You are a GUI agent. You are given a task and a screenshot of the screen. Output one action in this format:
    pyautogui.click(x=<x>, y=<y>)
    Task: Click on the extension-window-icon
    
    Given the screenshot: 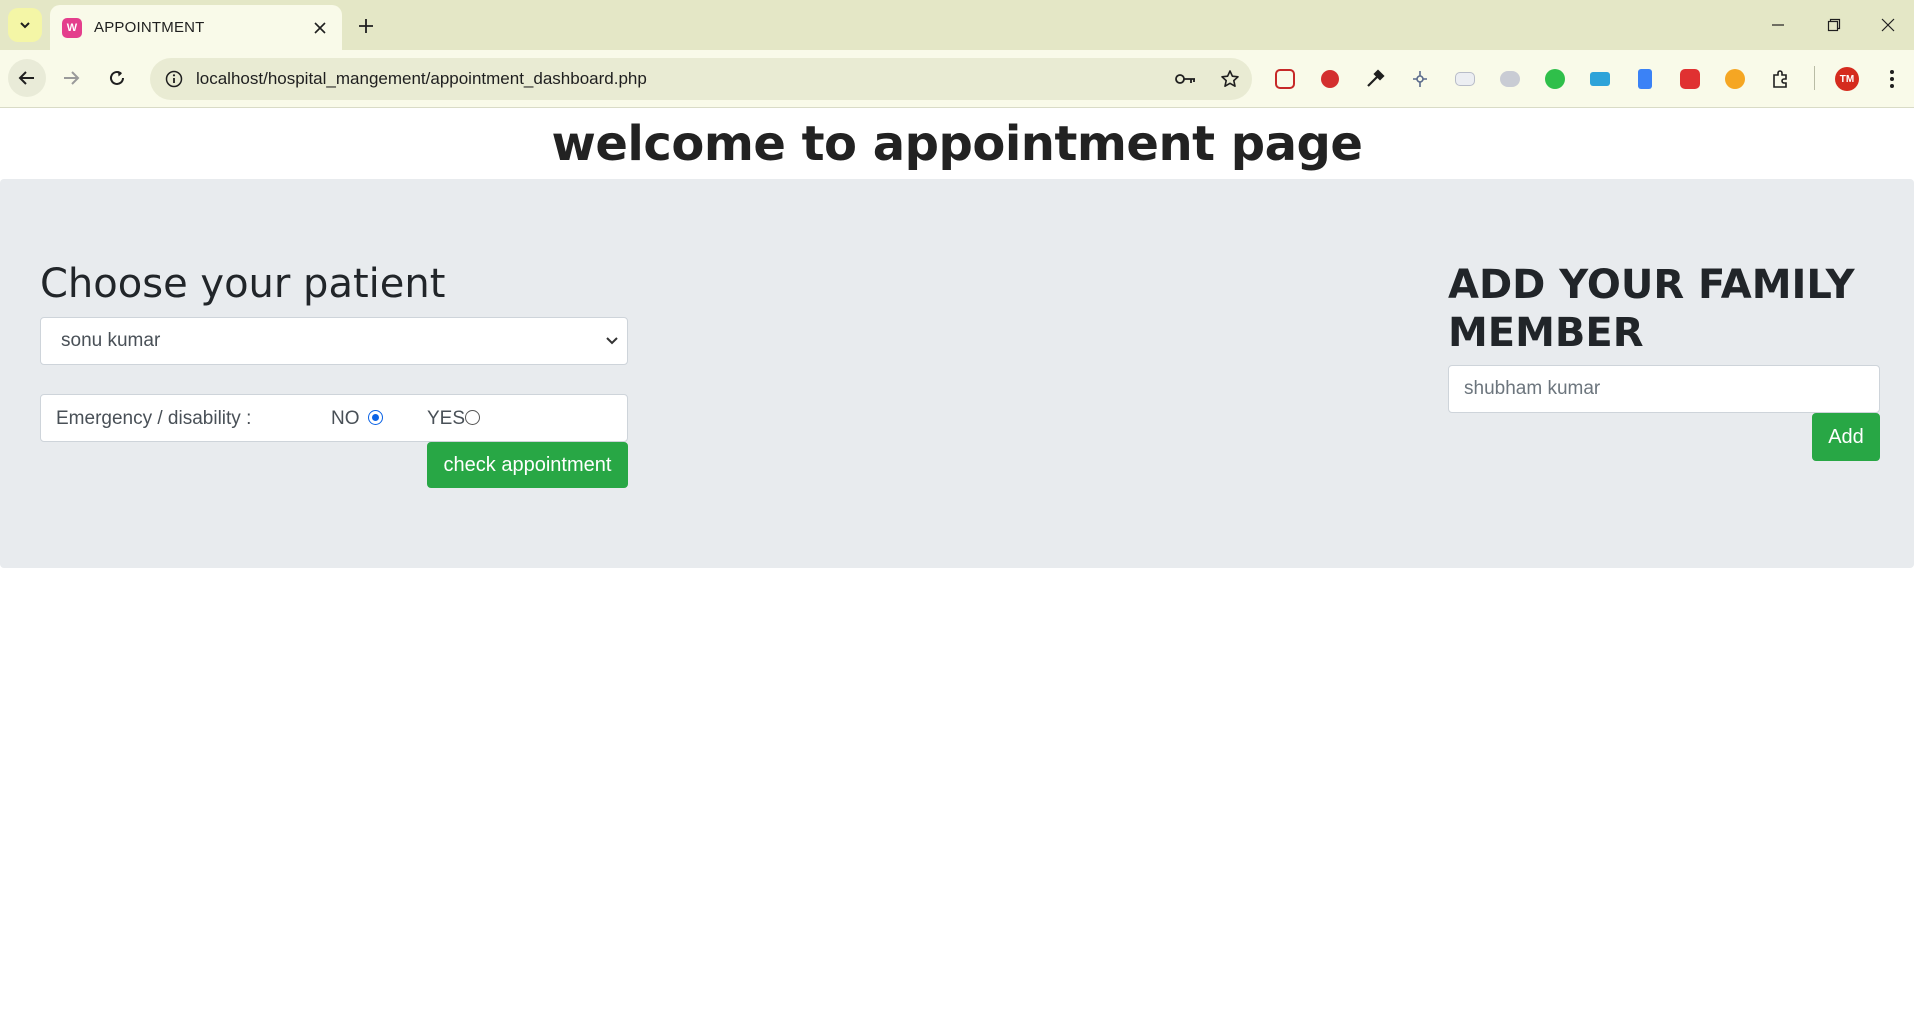 What is the action you would take?
    pyautogui.click(x=1465, y=79)
    